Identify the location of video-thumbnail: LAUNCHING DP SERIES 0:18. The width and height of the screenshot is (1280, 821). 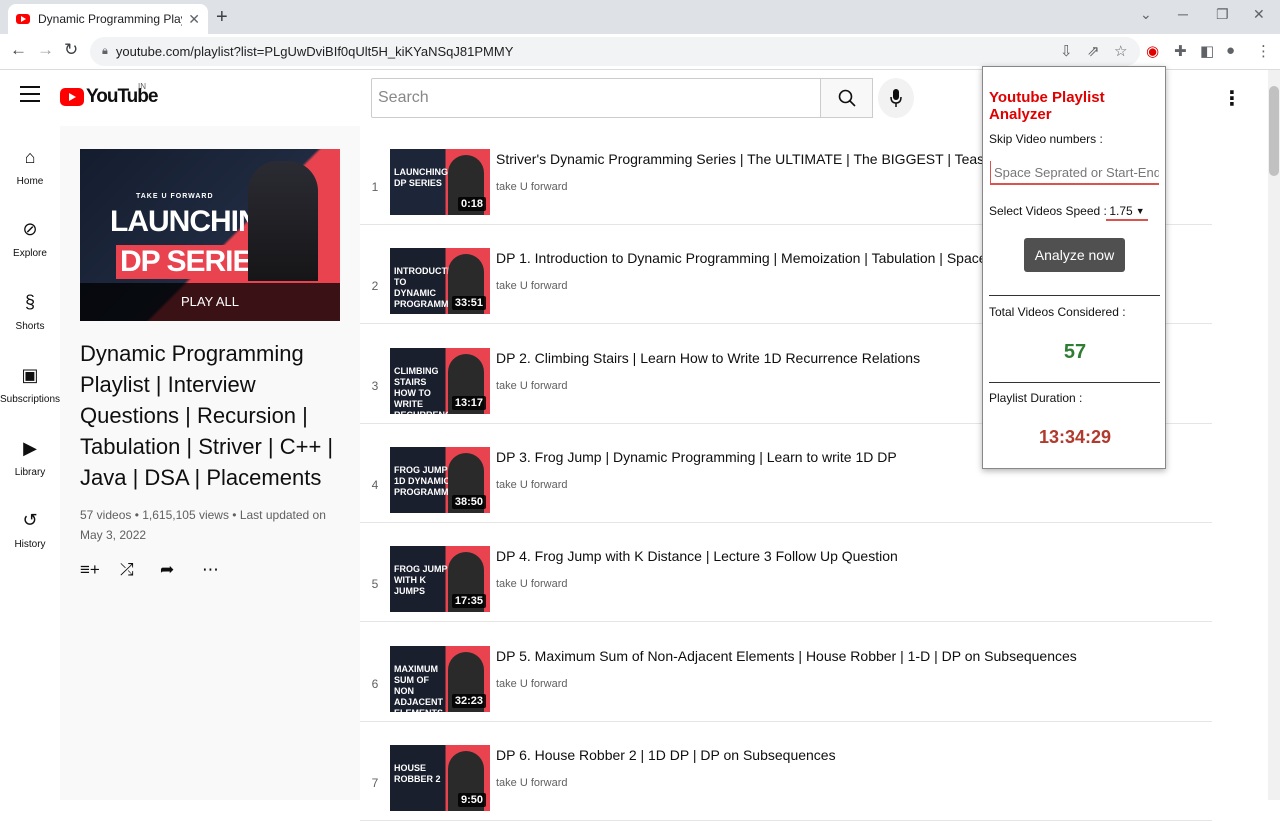
(440, 182).